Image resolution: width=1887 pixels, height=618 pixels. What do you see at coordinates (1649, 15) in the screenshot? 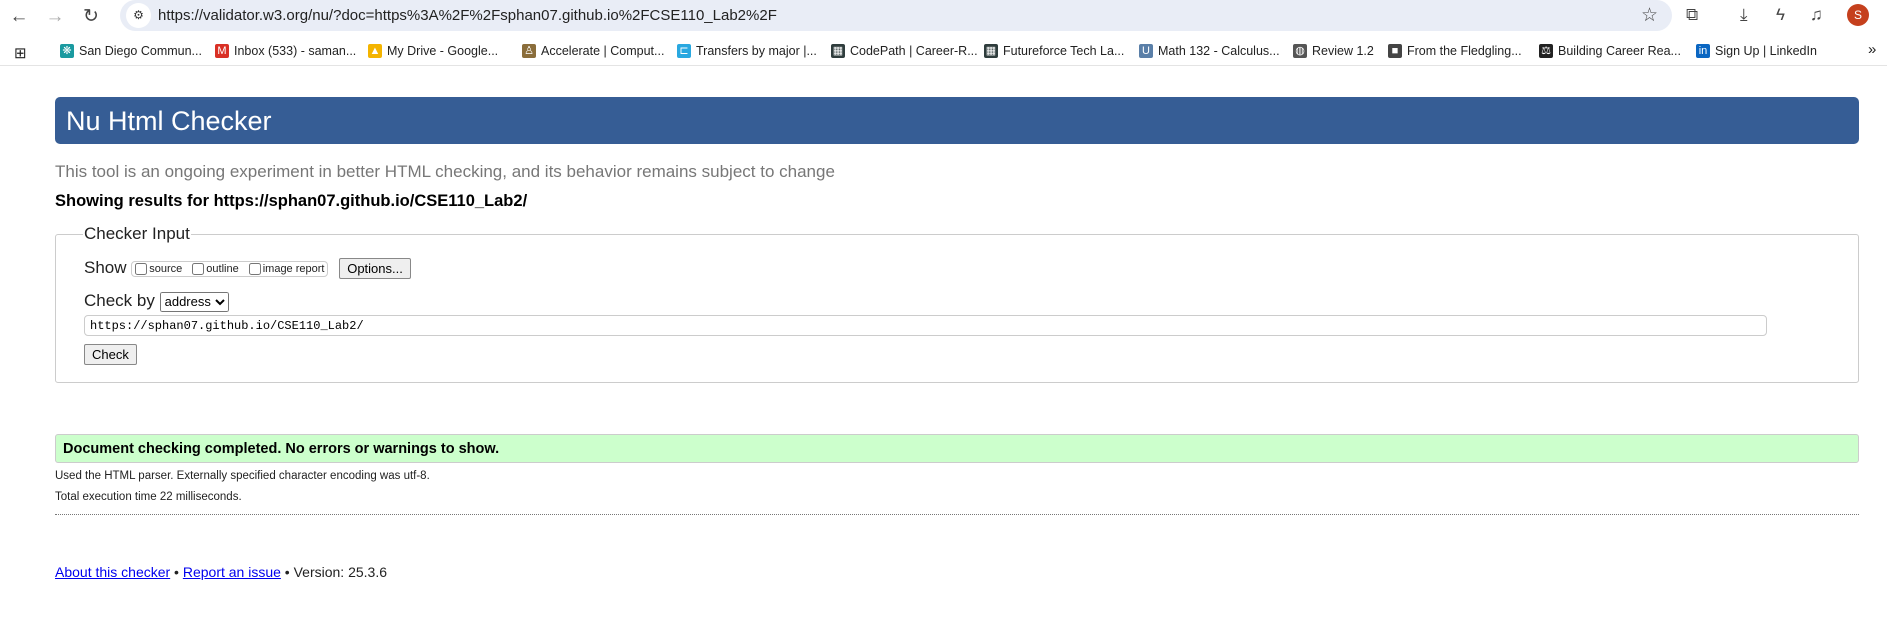
I see `bookmark-star-icon: ☆` at bounding box center [1649, 15].